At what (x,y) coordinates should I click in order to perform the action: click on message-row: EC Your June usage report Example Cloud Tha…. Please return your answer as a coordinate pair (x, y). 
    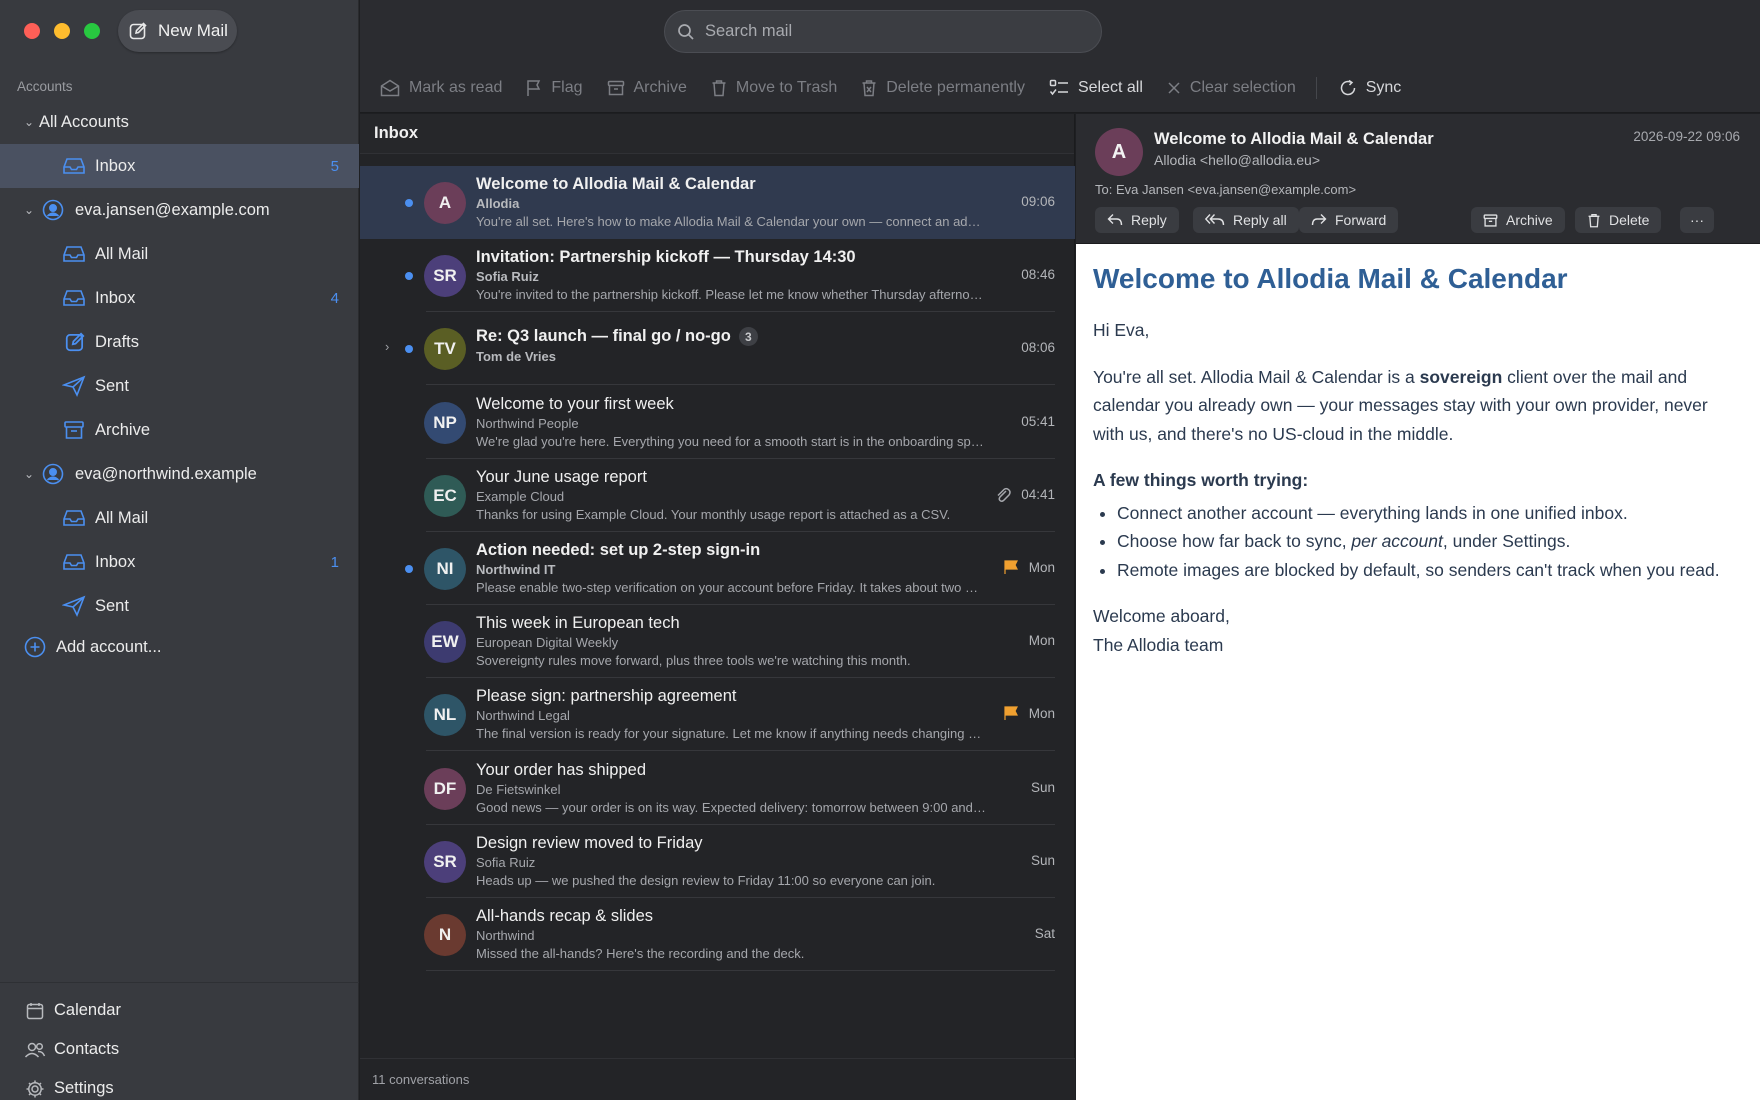
    Looking at the image, I should click on (717, 495).